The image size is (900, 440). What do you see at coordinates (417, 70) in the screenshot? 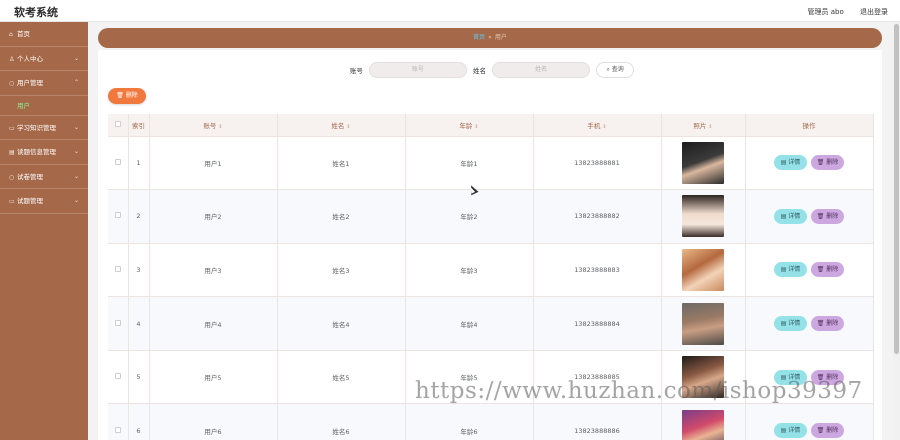
I see `account-input: 账号` at bounding box center [417, 70].